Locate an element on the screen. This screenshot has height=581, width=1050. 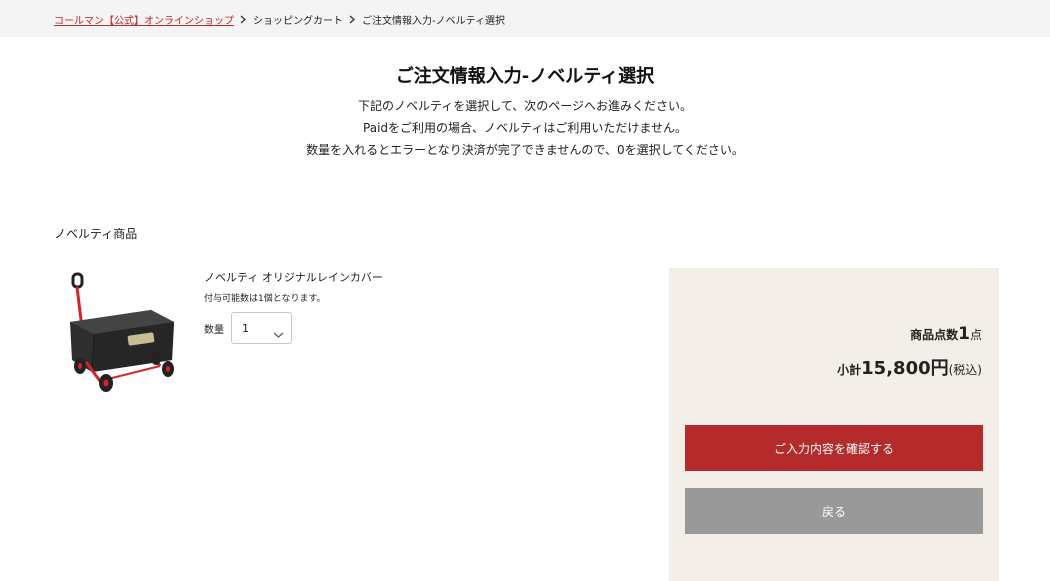
quantity-label: 数量 is located at coordinates (214, 330).